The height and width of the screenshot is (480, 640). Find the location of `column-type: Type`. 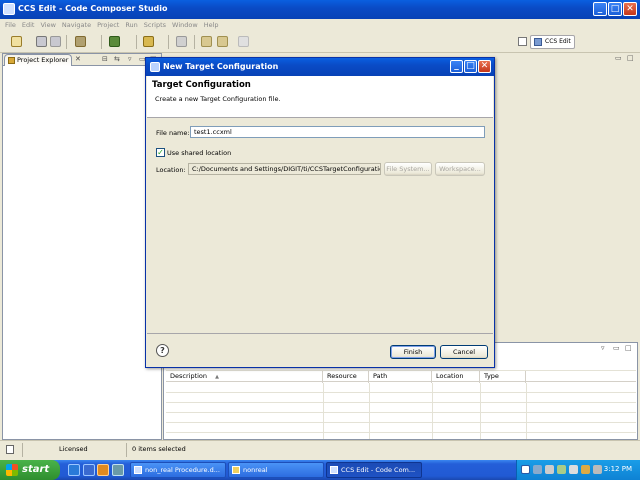

column-type: Type is located at coordinates (503, 377).